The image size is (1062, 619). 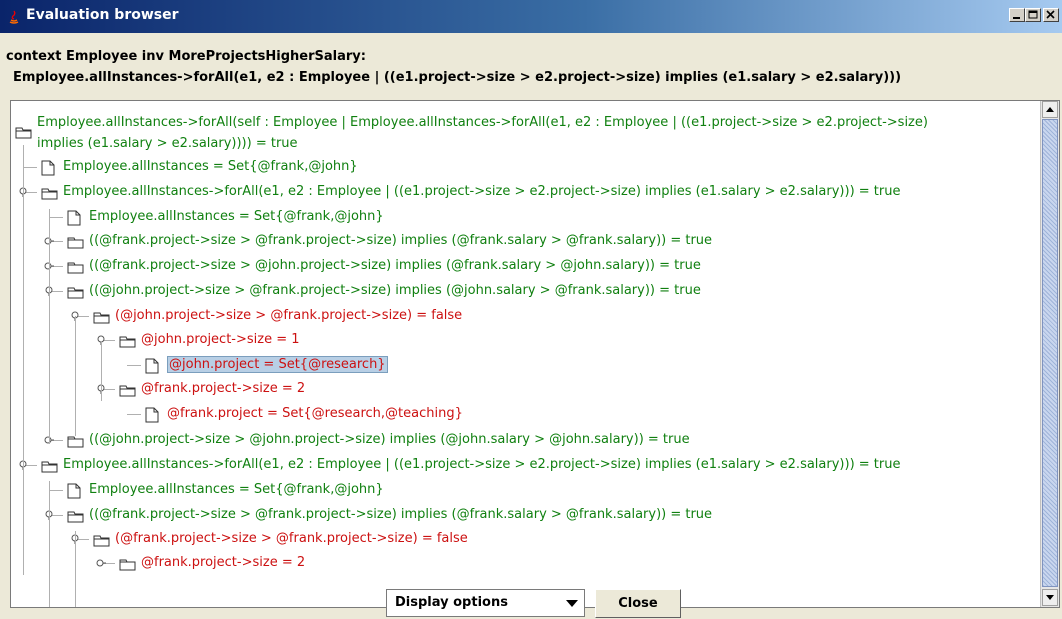 I want to click on tree-node: @john.project = Set{@research}, so click(x=277, y=365).